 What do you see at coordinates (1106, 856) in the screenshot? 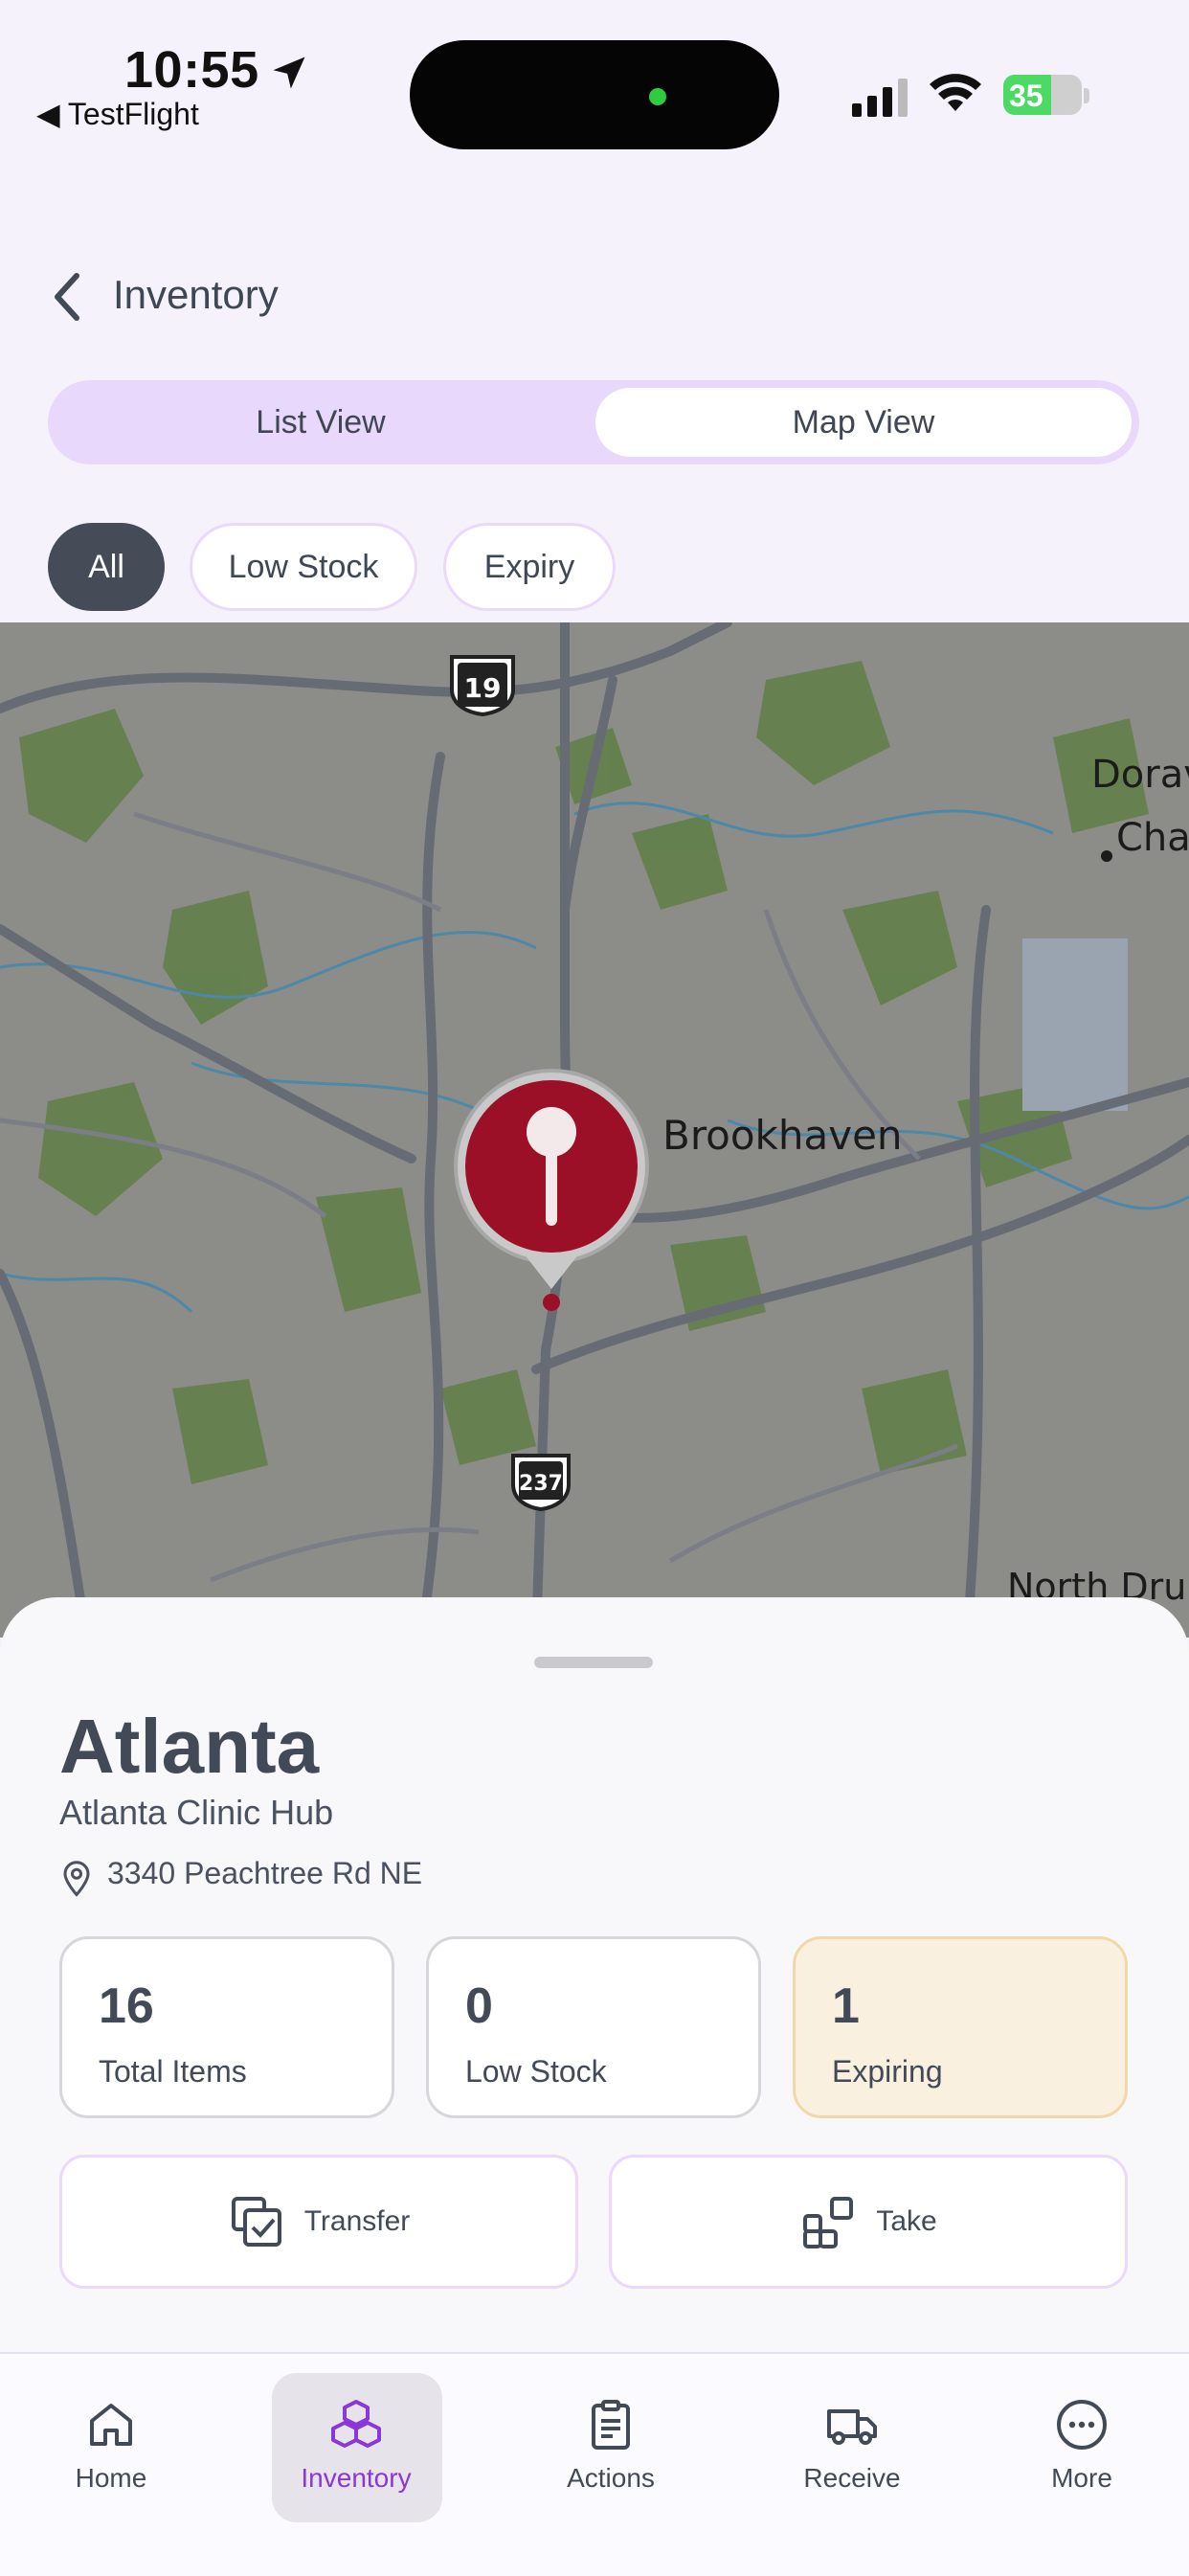
I see `chamblee-dot` at bounding box center [1106, 856].